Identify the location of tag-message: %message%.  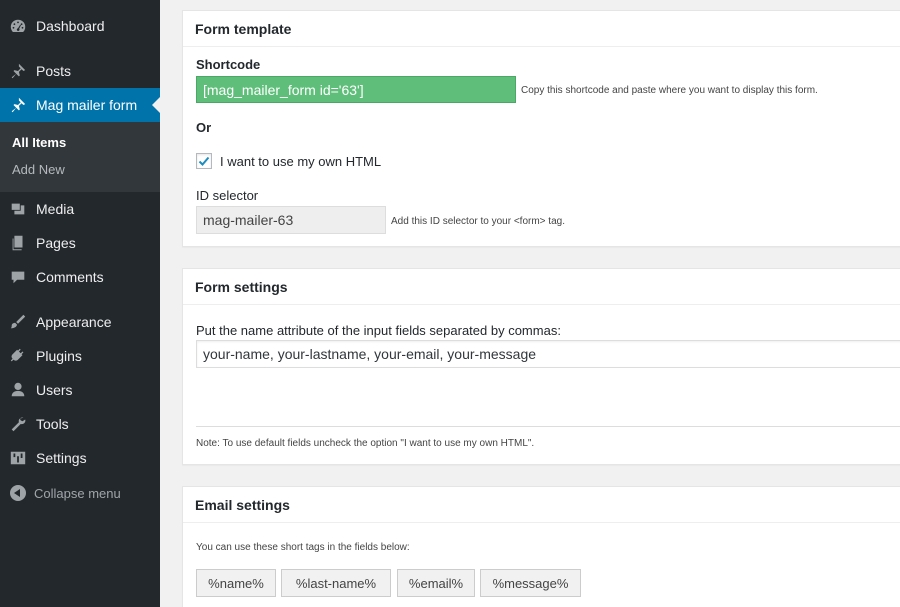
(530, 583).